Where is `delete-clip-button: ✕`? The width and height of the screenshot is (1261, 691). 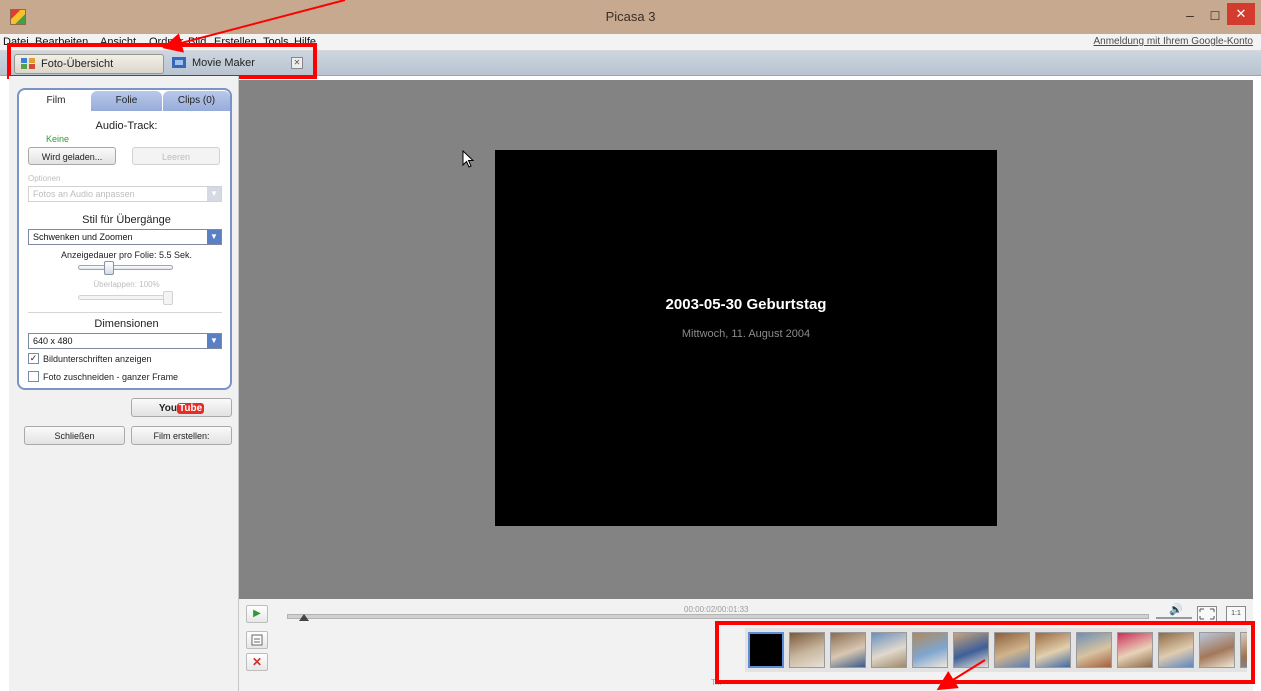 delete-clip-button: ✕ is located at coordinates (257, 662).